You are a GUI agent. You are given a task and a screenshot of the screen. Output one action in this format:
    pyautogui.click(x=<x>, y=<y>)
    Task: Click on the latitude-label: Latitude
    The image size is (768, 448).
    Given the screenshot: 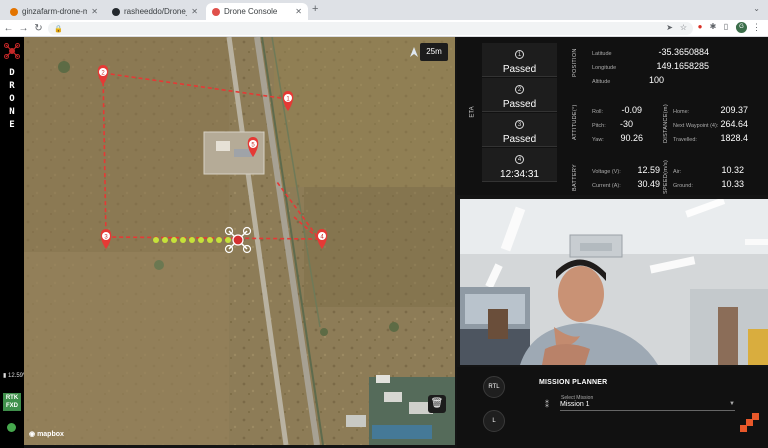 What is the action you would take?
    pyautogui.click(x=602, y=54)
    